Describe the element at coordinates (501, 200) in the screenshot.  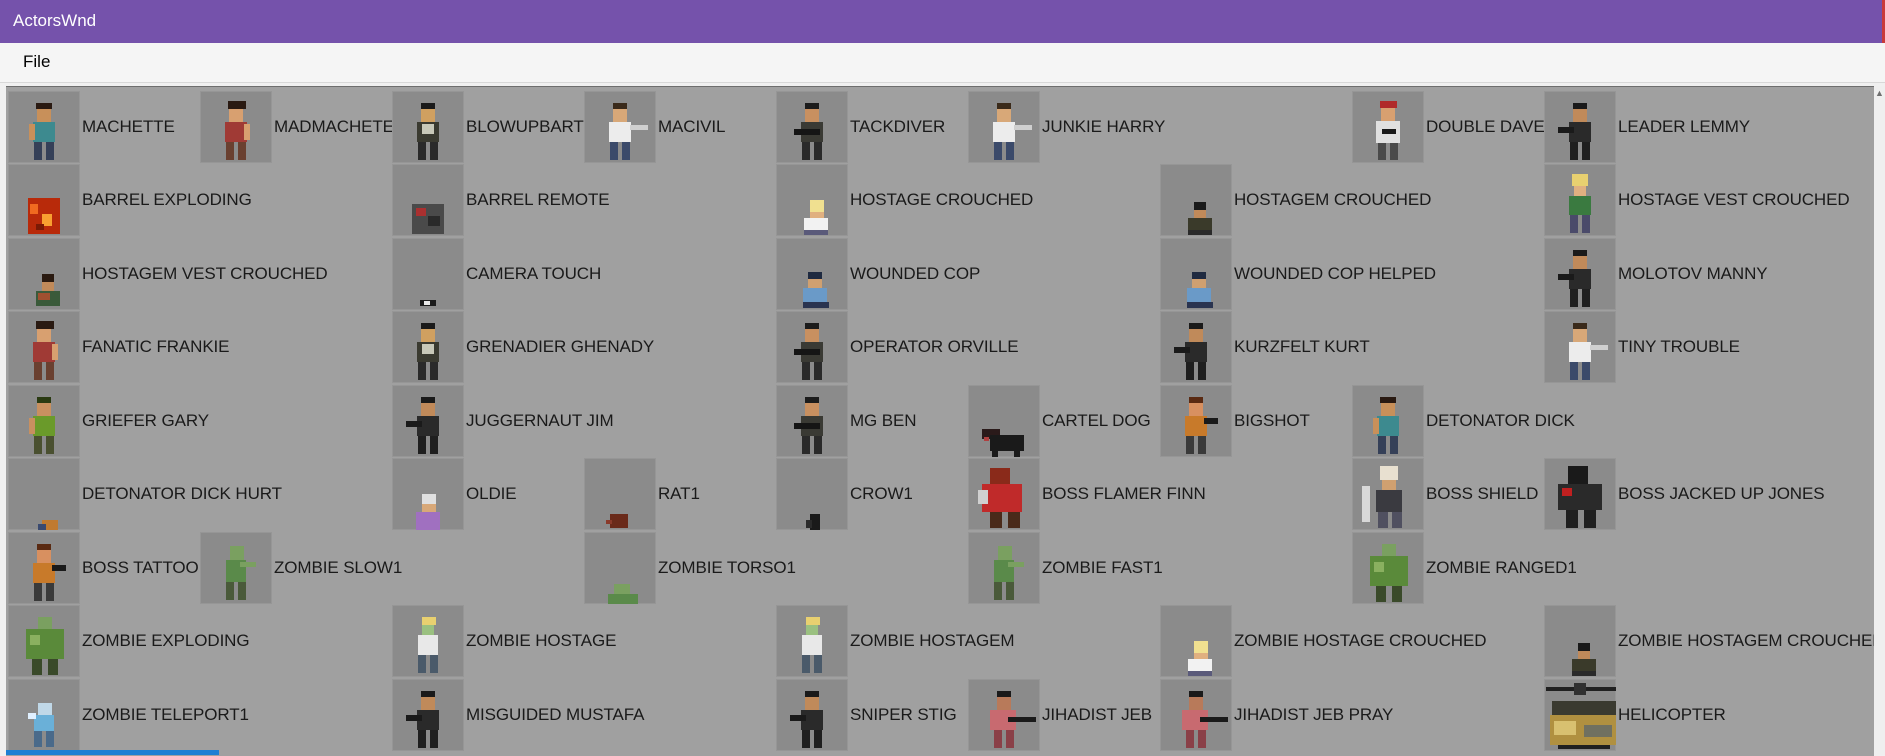
I see `actor-tile: BARREL REMOTE` at that location.